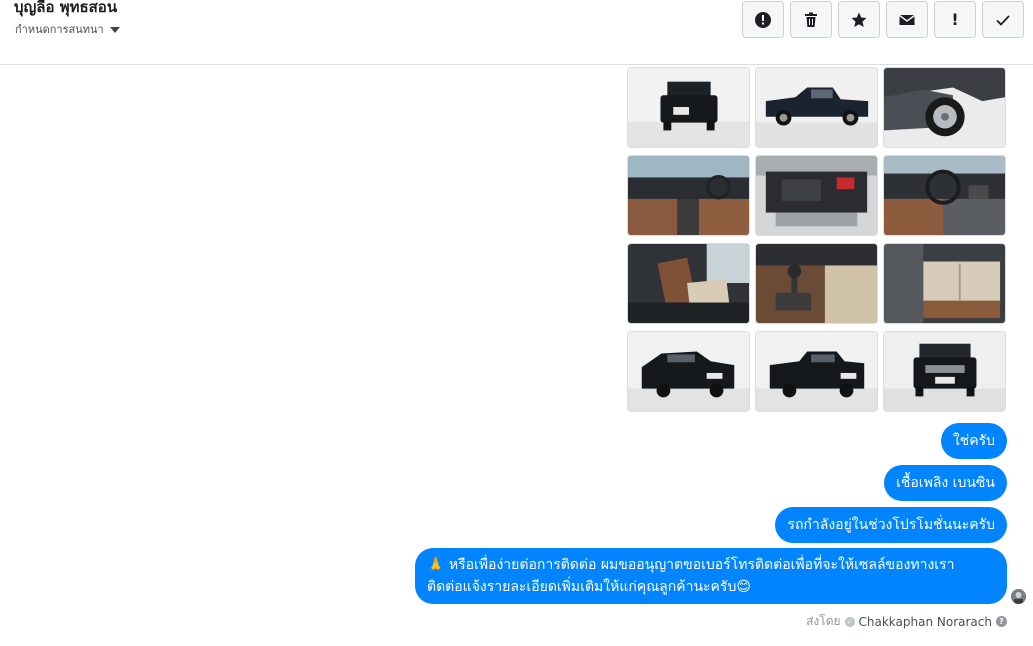 The width and height of the screenshot is (1033, 646). I want to click on sender-name: Chakkaphan Norarach, so click(925, 622).